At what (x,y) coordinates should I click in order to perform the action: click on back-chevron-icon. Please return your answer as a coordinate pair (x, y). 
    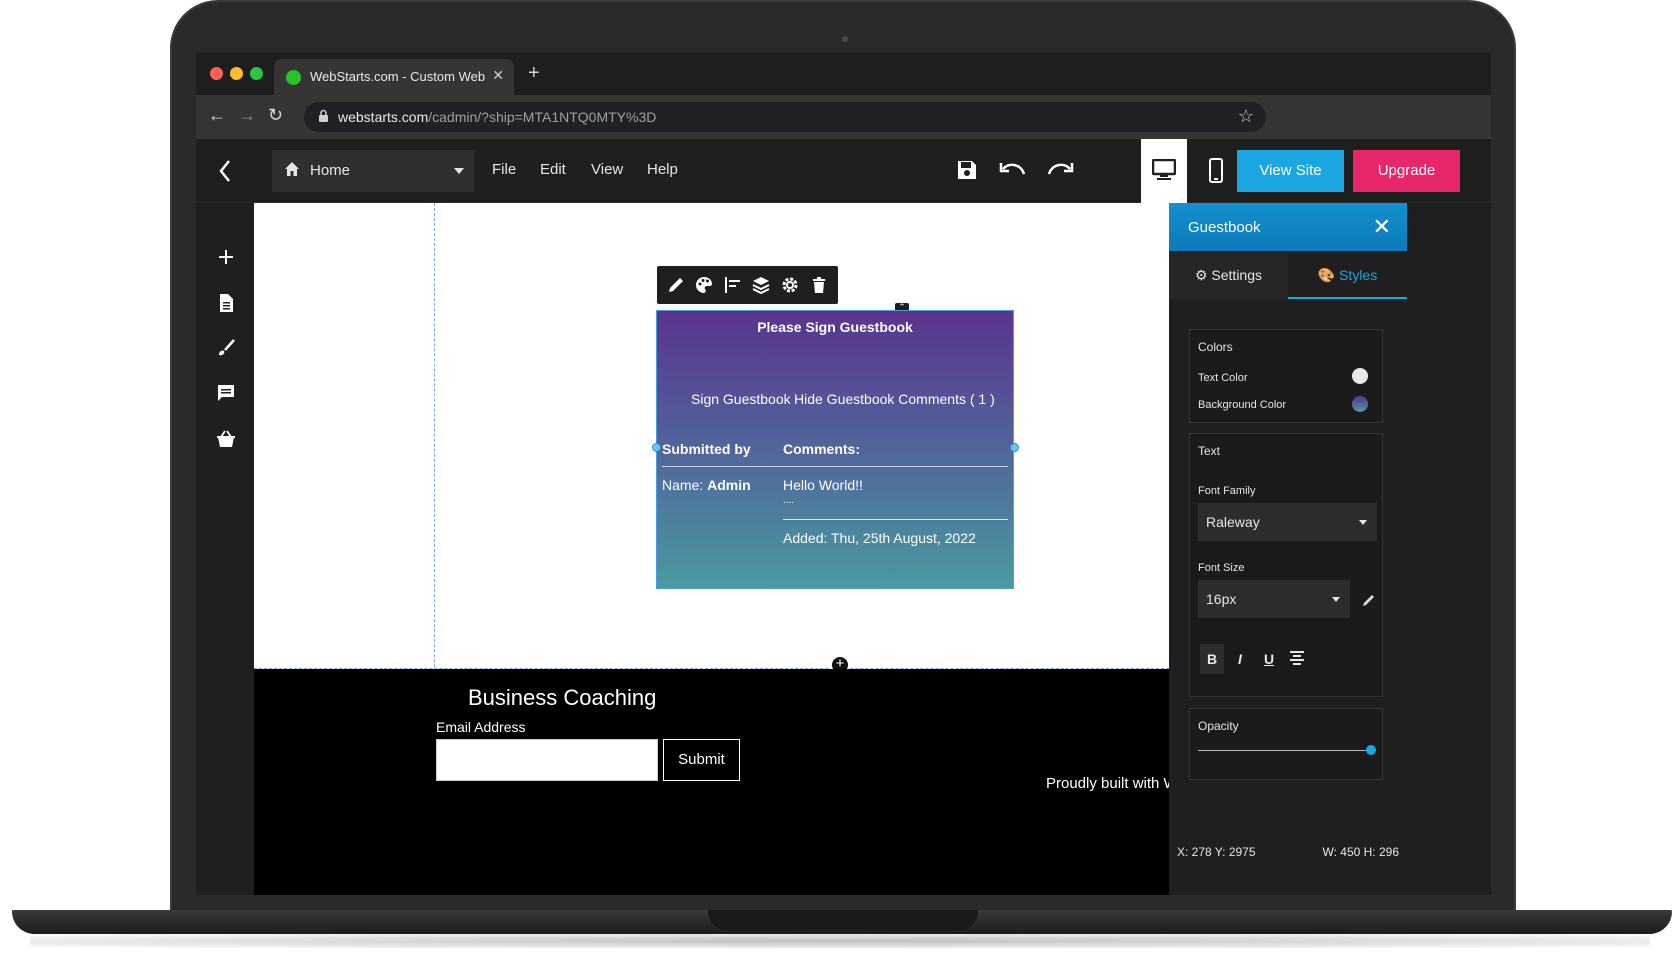
    Looking at the image, I should click on (225, 171).